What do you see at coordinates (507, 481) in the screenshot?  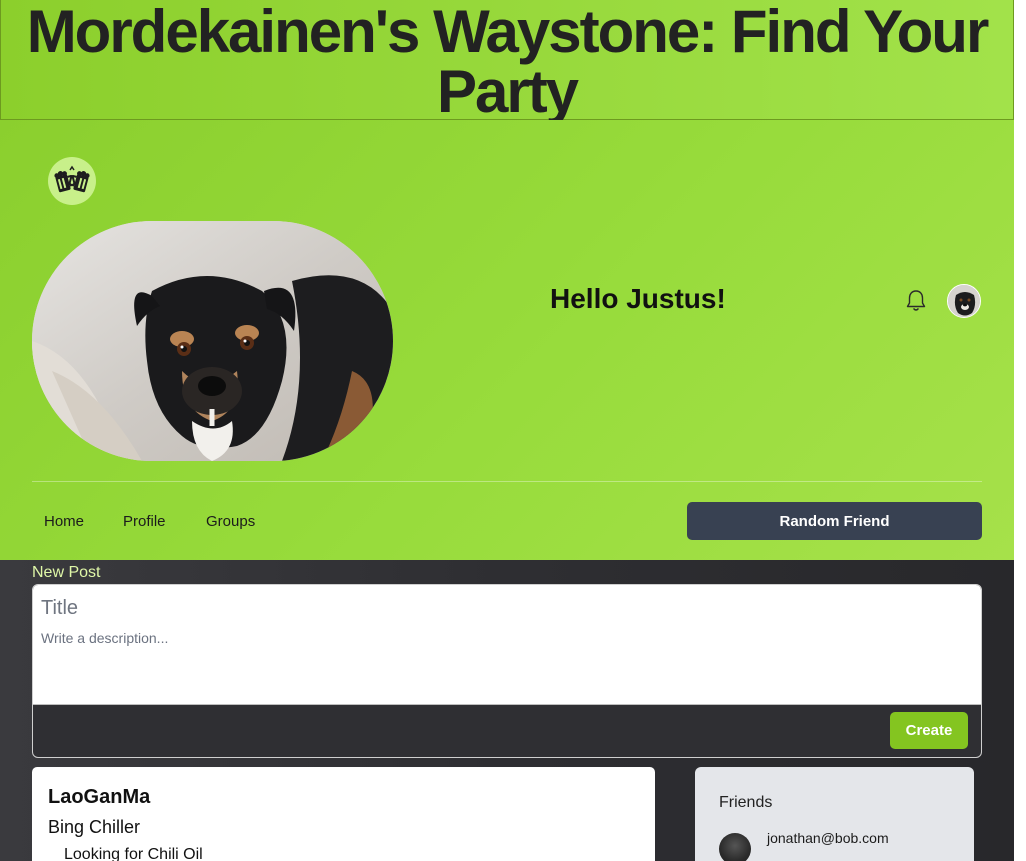 I see `header-divider` at bounding box center [507, 481].